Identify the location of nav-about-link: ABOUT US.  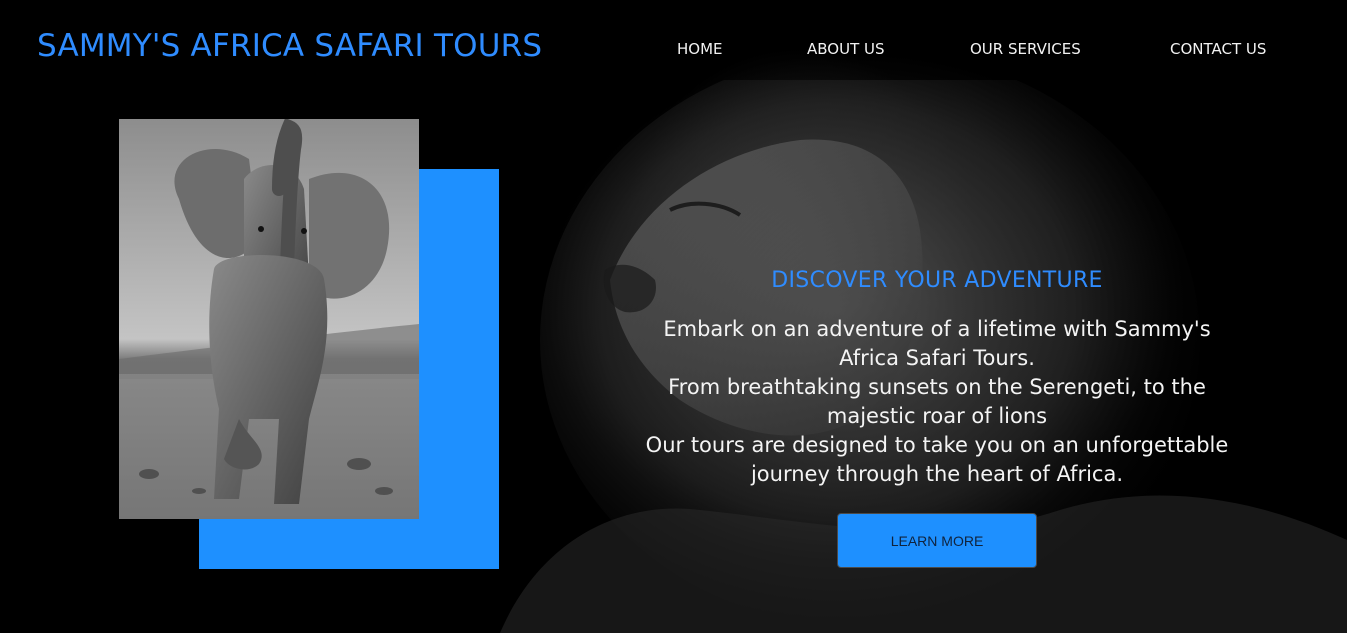
(846, 49).